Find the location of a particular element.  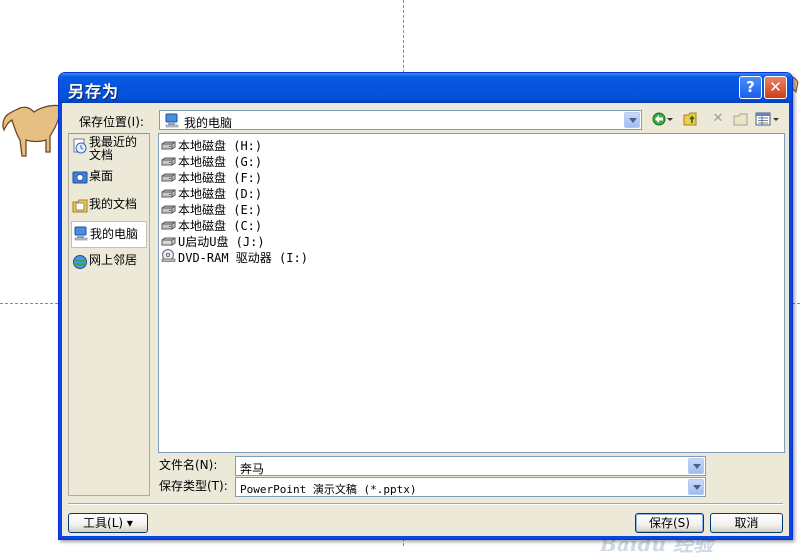

filename-input: 奔马 is located at coordinates (470, 466).